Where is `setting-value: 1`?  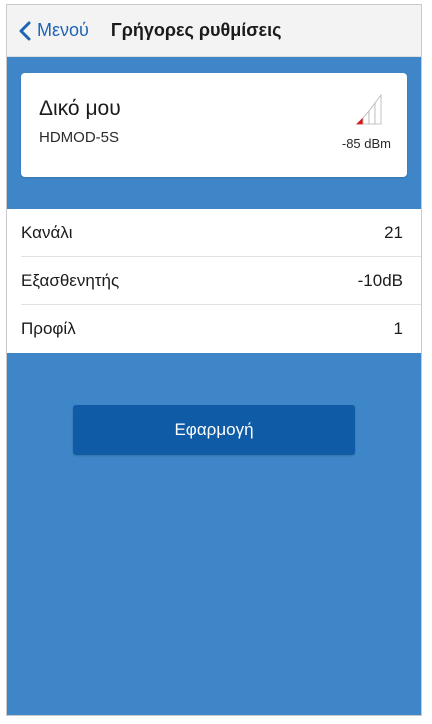
setting-value: 1 is located at coordinates (398, 328).